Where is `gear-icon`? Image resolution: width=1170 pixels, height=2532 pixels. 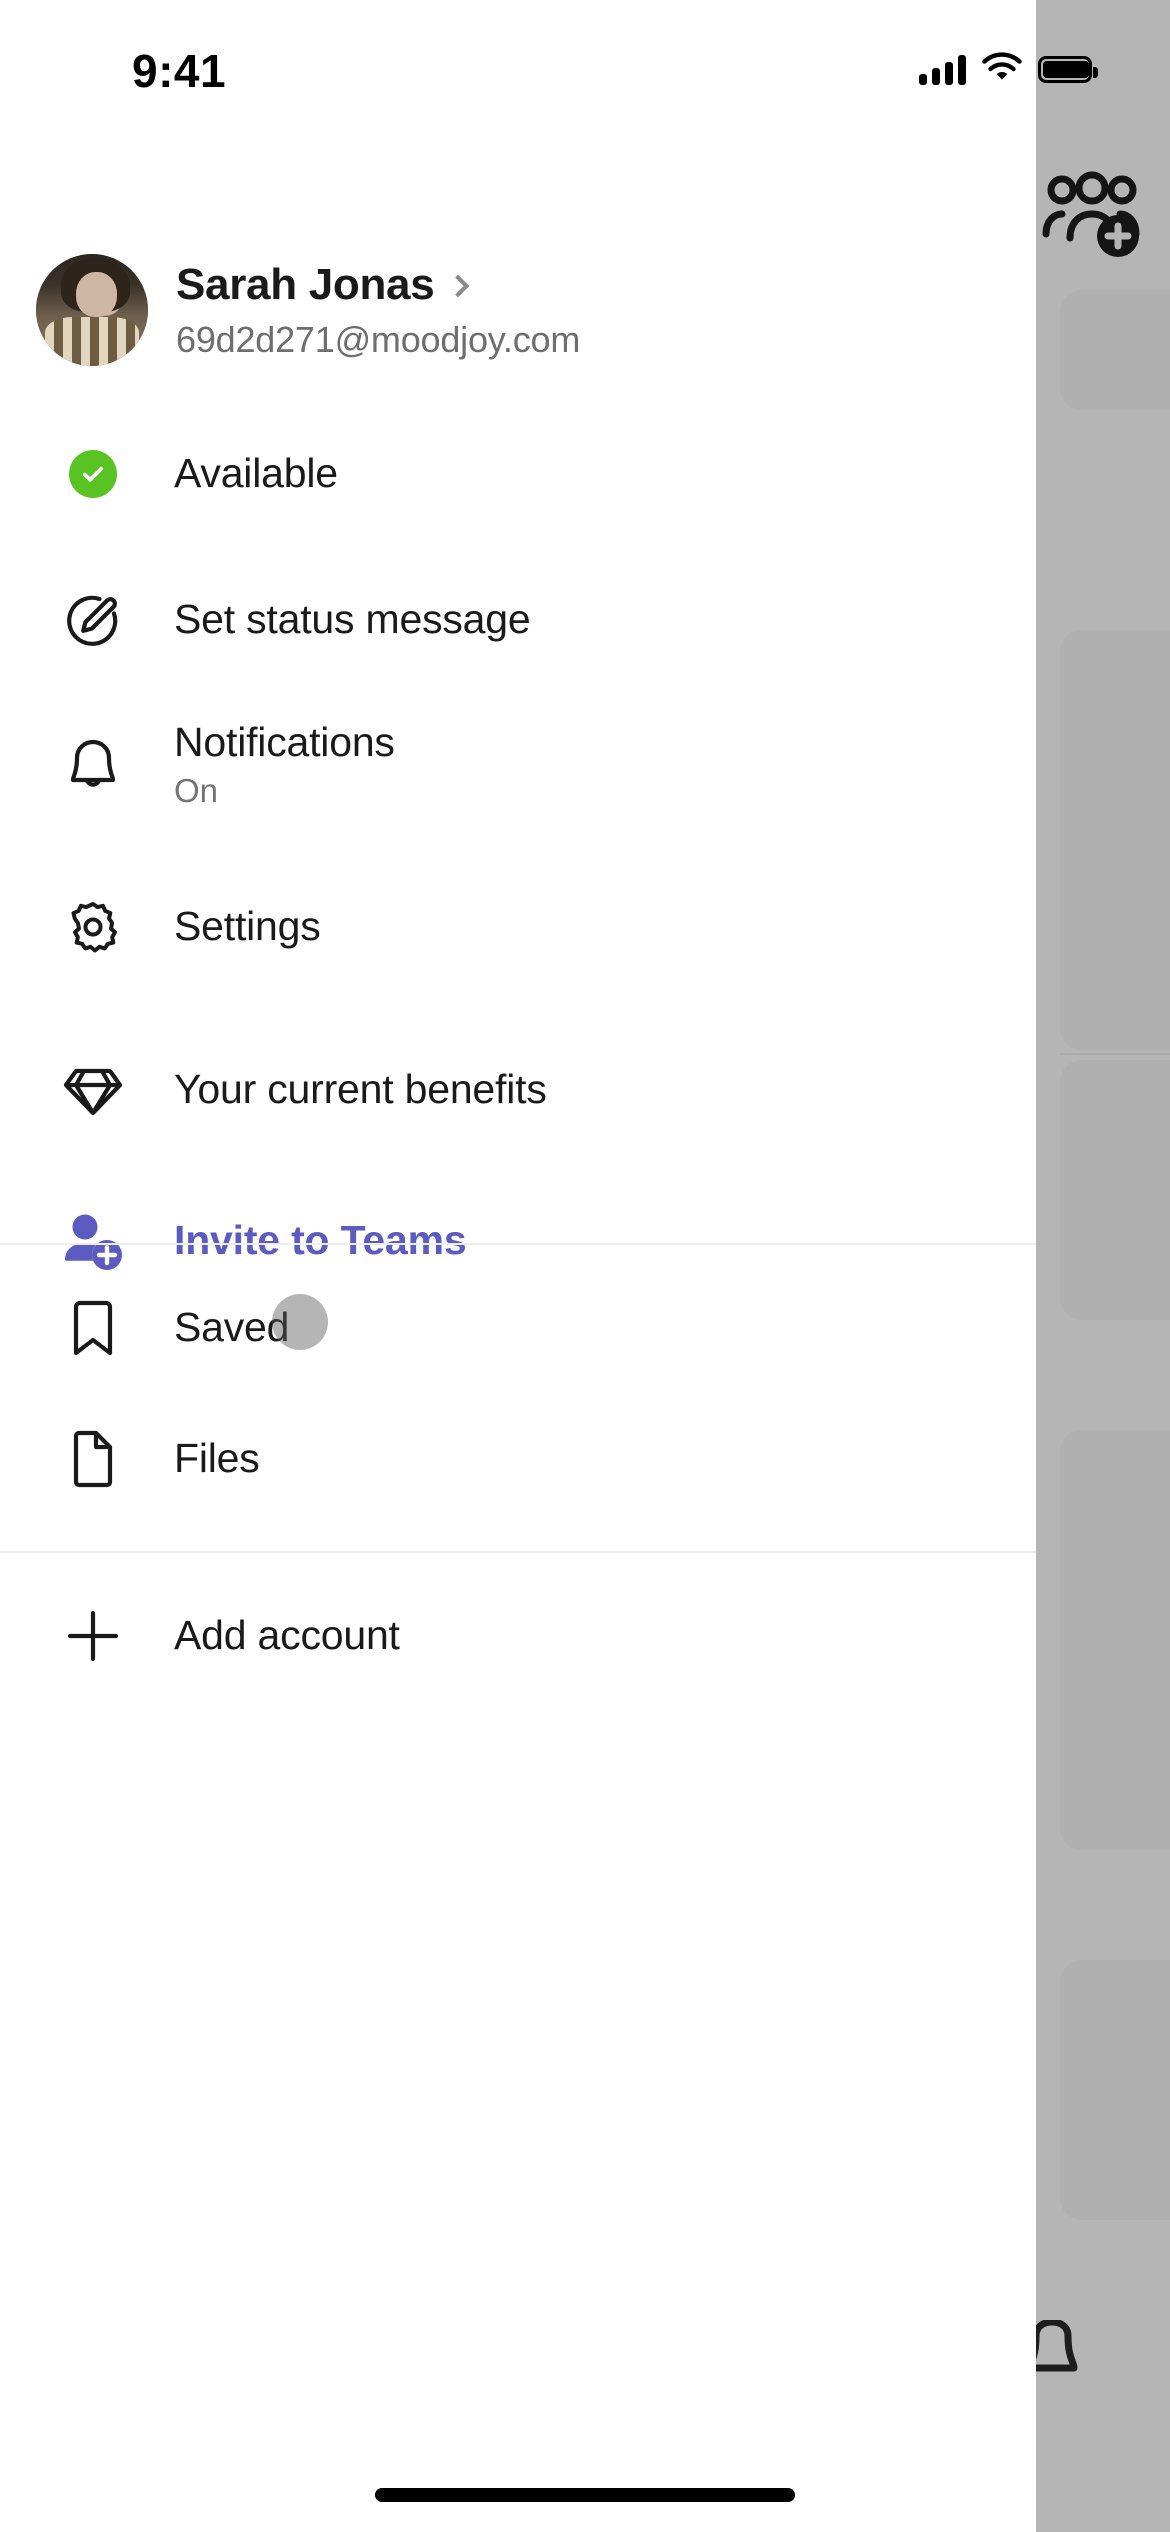
gear-icon is located at coordinates (93, 927).